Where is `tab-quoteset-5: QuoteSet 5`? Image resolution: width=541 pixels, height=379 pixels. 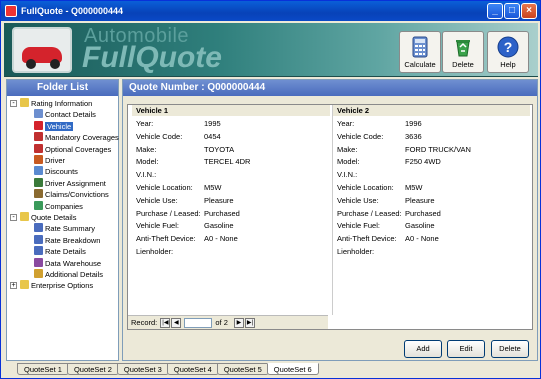 tab-quoteset-5: QuoteSet 5 is located at coordinates (242, 369).